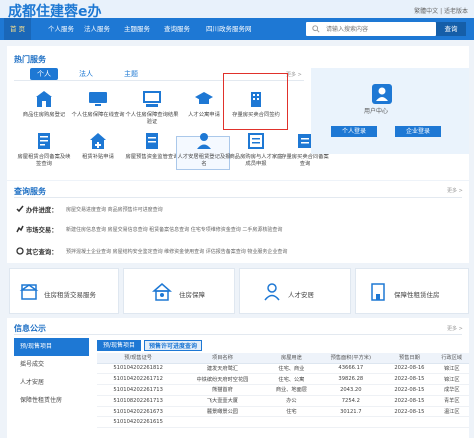 This screenshot has width=474, height=438. Describe the element at coordinates (98, 146) in the screenshot. I see `service-rental-subsidy: 租赁补贴申请` at that location.